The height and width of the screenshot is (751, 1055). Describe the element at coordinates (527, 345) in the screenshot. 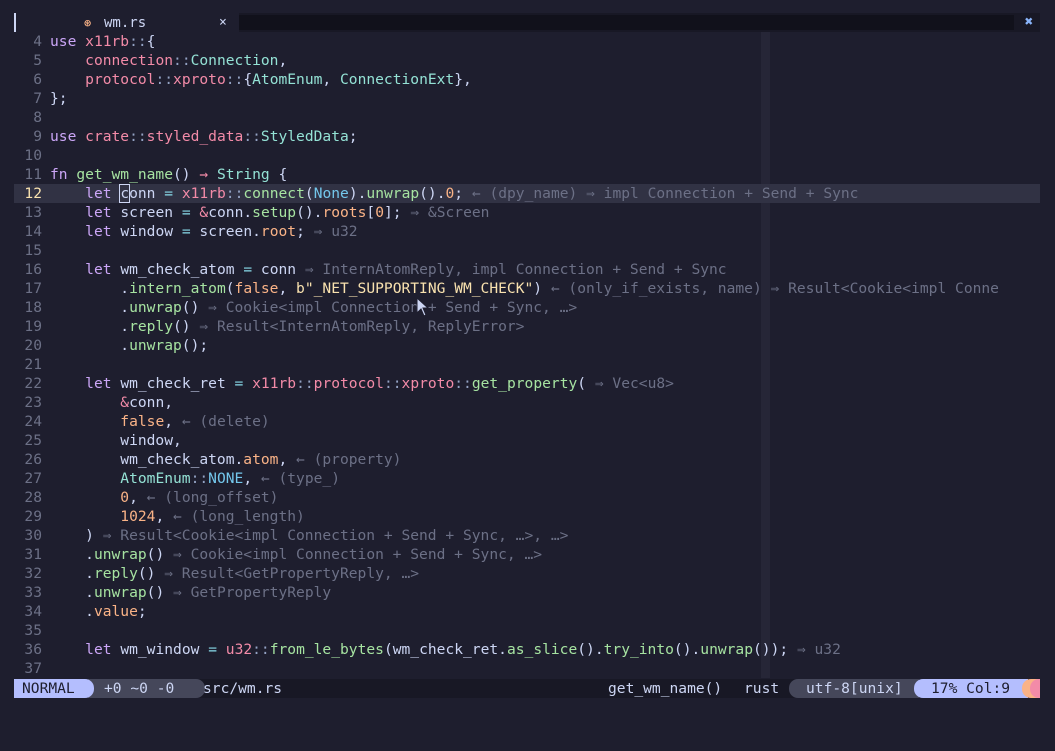

I see `code-line: 20 .unwrap();` at that location.